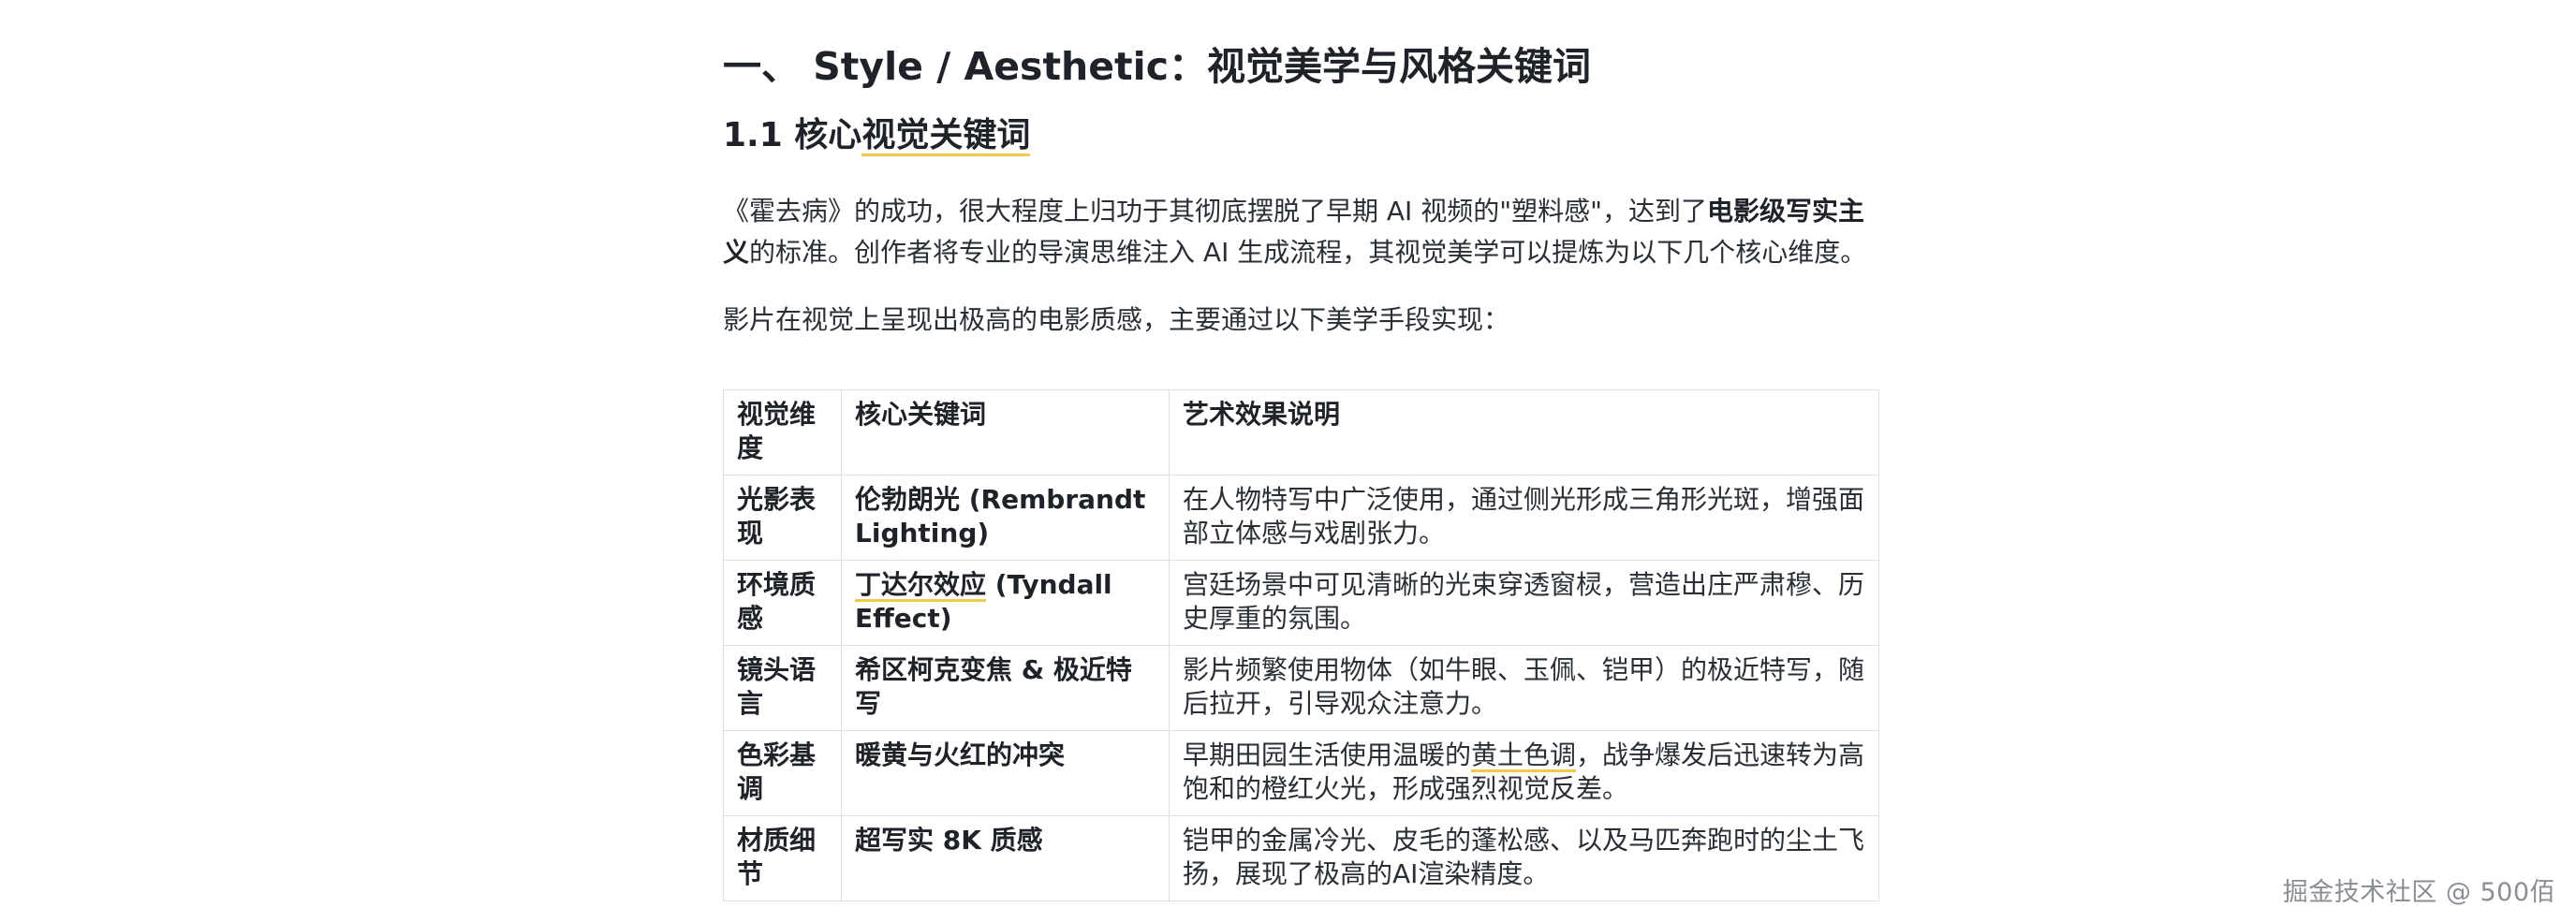  What do you see at coordinates (1006, 603) in the screenshot?
I see `cell-keyword: 丁达尔效应 (Tyndall Effect)` at bounding box center [1006, 603].